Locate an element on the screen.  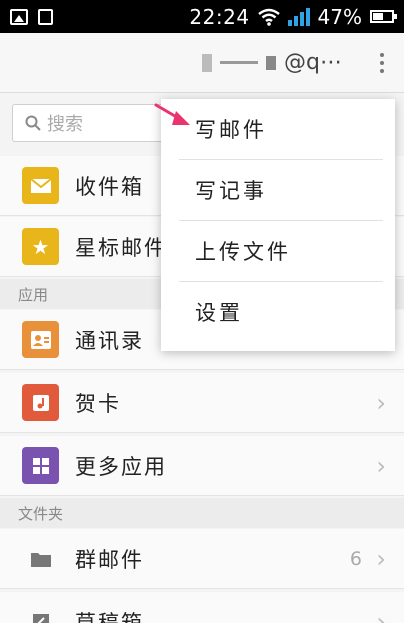
account-name: @q⋯ is located at coordinates (272, 62).